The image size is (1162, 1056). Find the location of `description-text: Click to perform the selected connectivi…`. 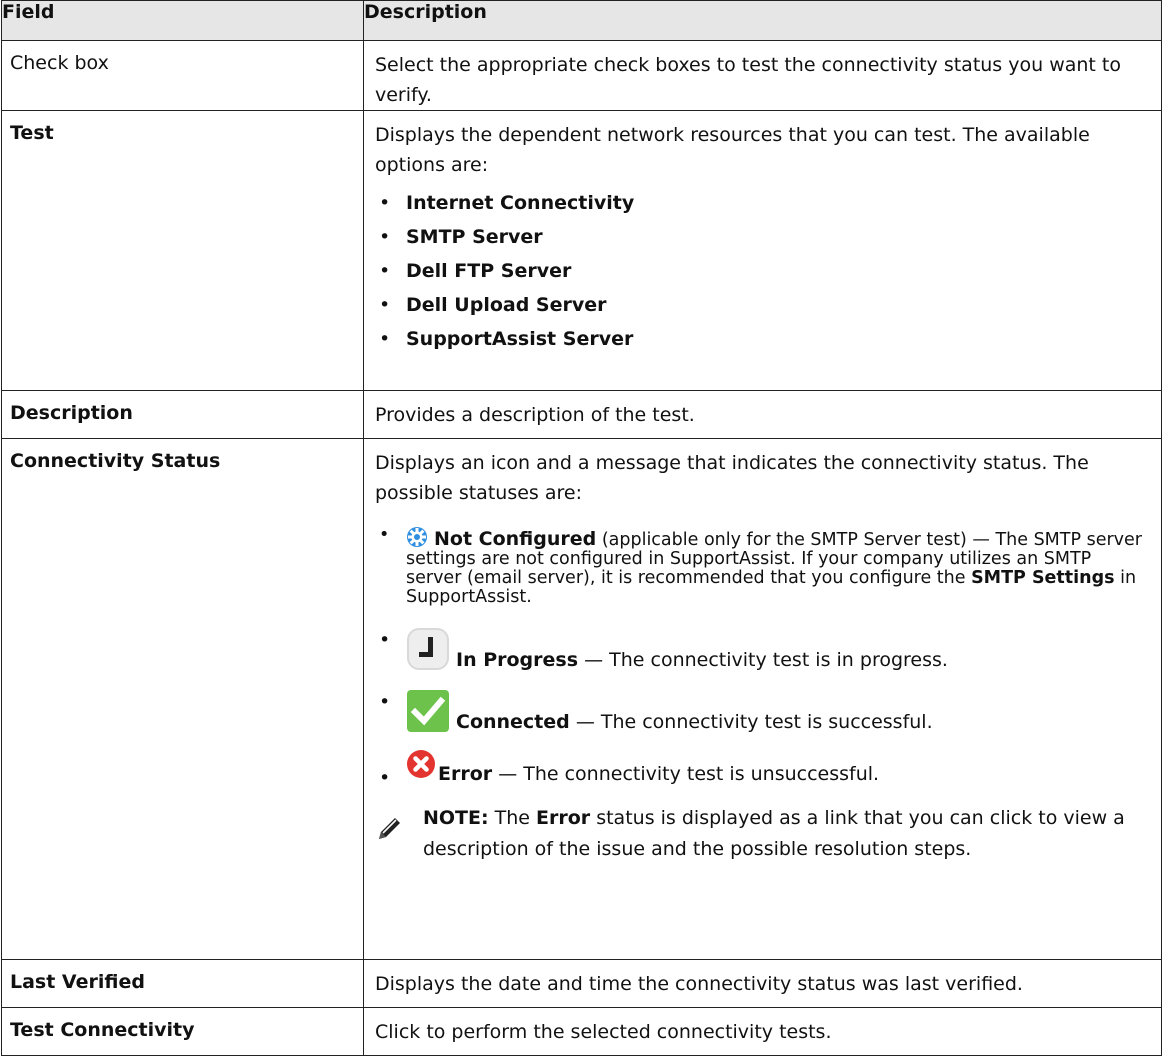

description-text: Click to perform the selected connectivi… is located at coordinates (603, 1032).